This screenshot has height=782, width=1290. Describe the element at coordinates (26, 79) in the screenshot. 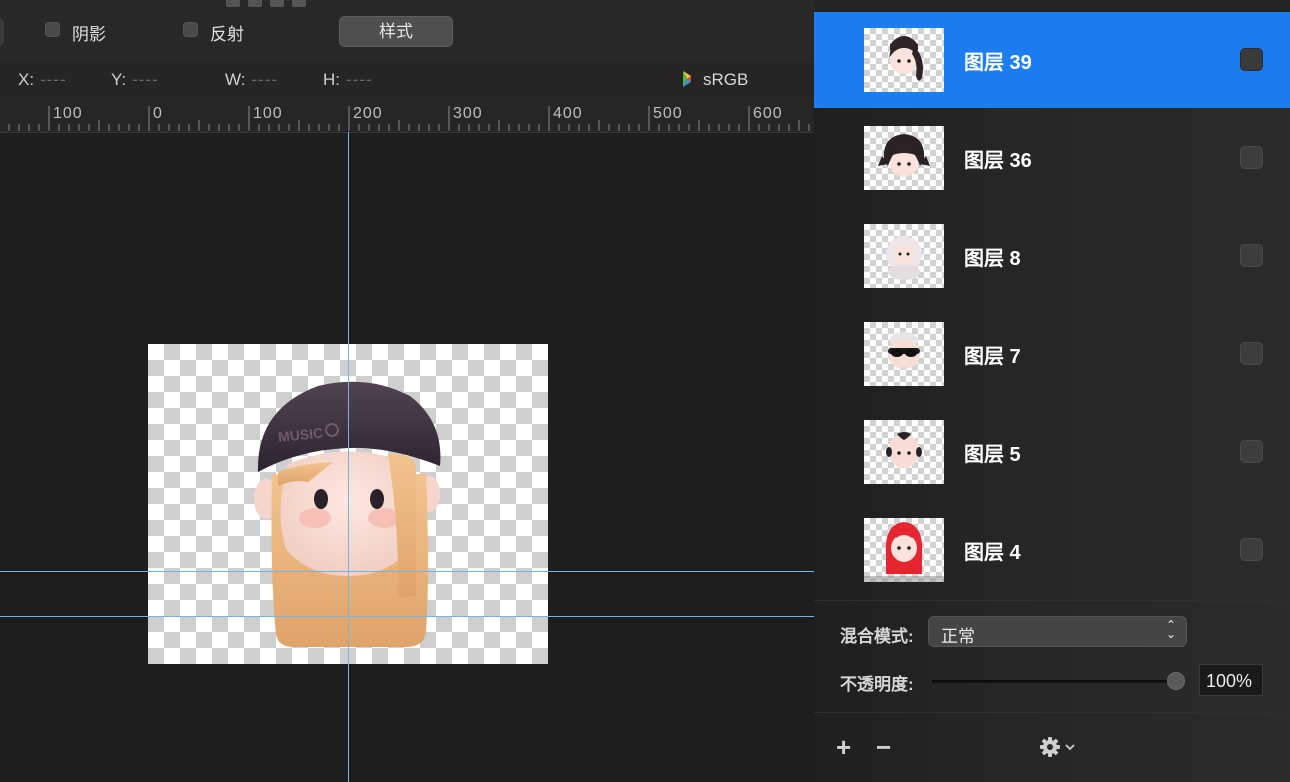

I see `x-label: X:` at that location.